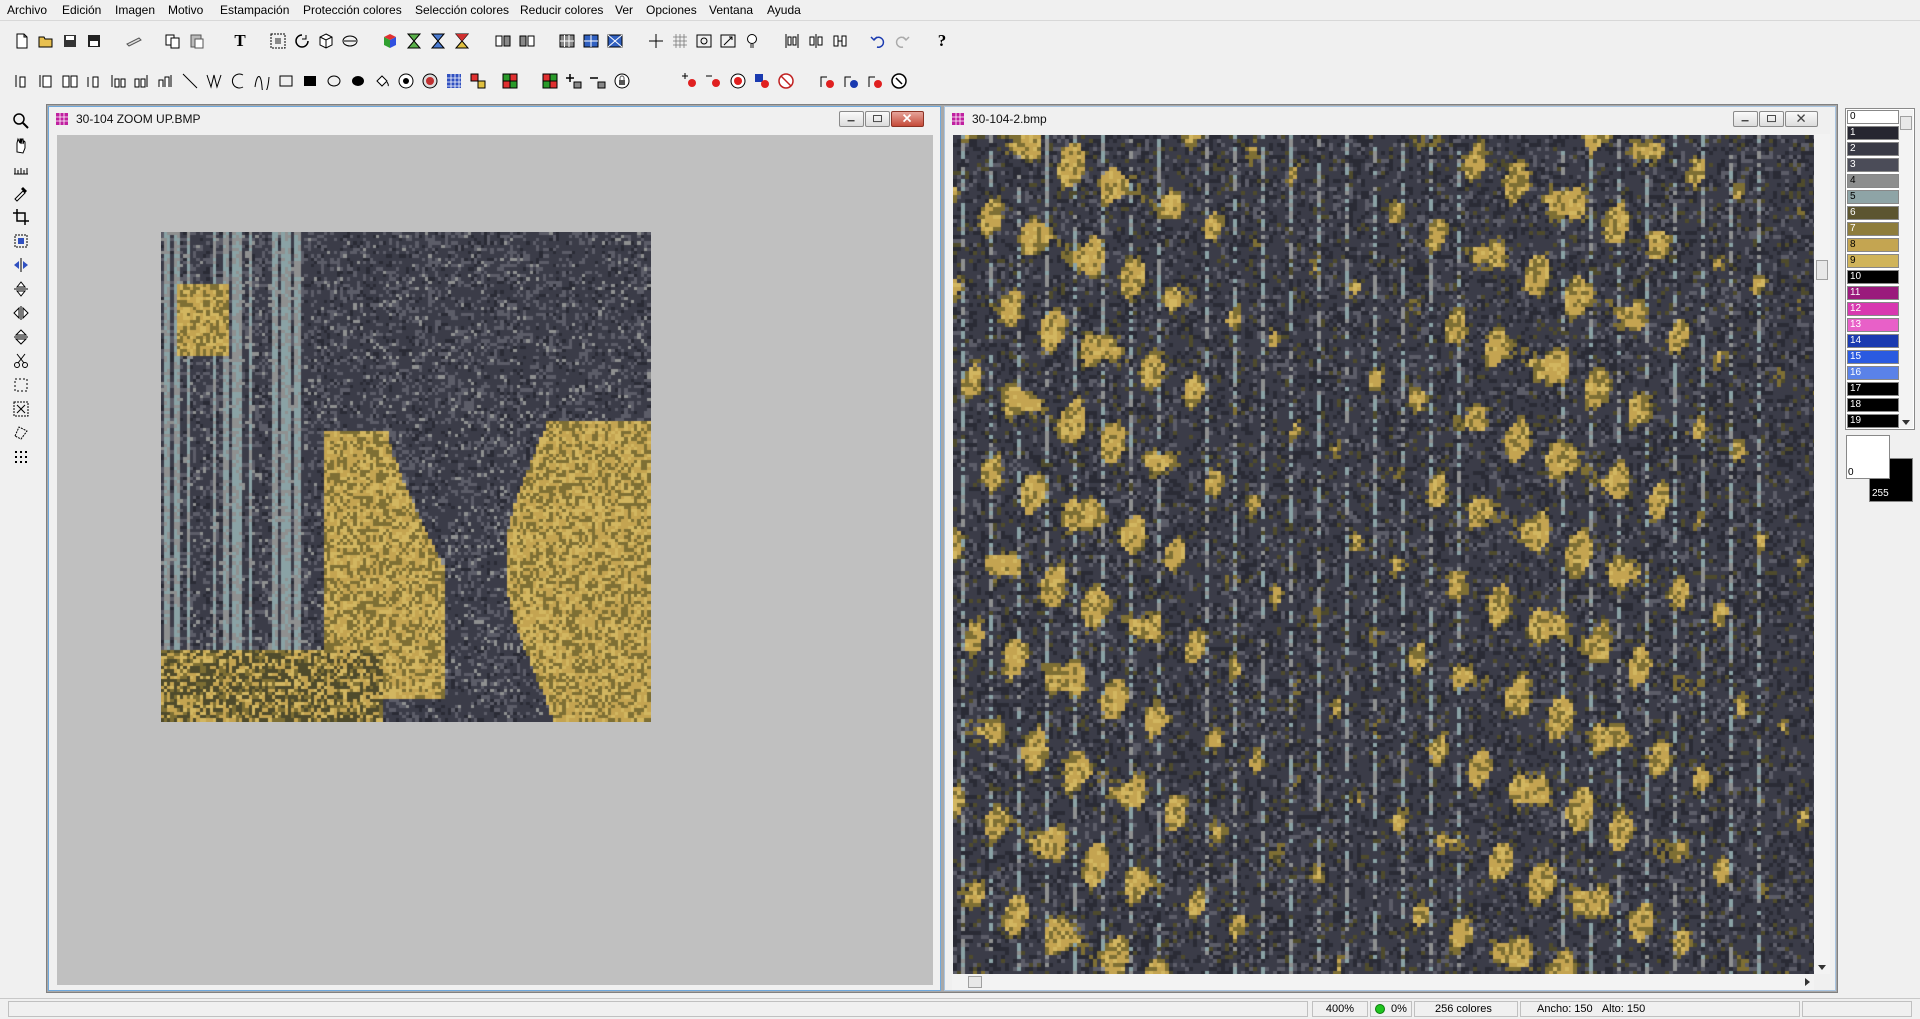  Describe the element at coordinates (462, 41) in the screenshot. I see `stamp-red-button` at that location.